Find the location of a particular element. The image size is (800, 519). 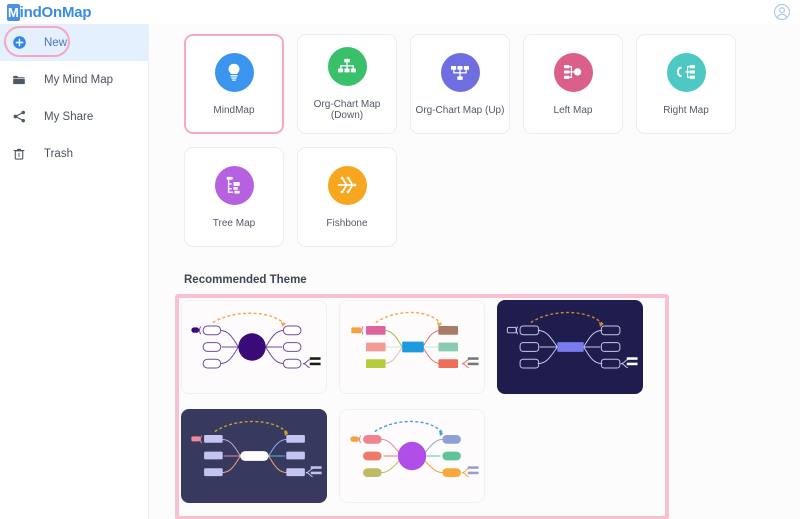

sidebar-item-label: New is located at coordinates (56, 42).